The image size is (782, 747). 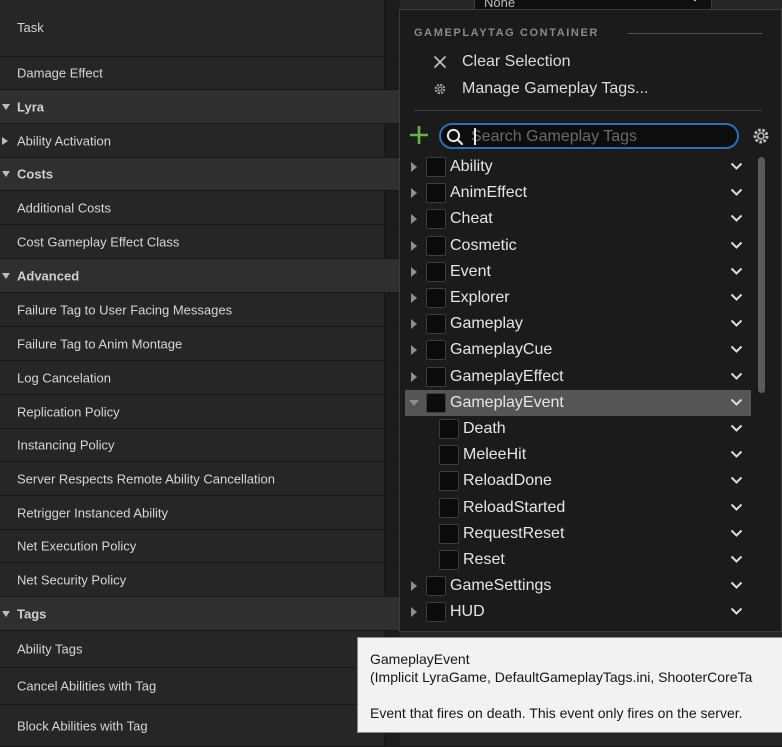 I want to click on popup-header: GAMEPLAYTAG CONTAINER, so click(x=506, y=33).